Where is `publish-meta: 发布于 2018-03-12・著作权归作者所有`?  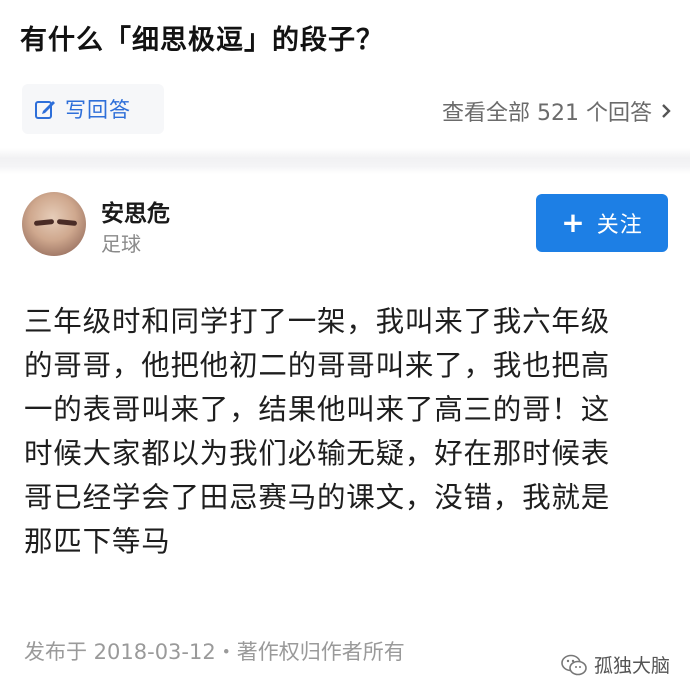
publish-meta: 发布于 2018-03-12・著作权归作者所有 is located at coordinates (214, 652).